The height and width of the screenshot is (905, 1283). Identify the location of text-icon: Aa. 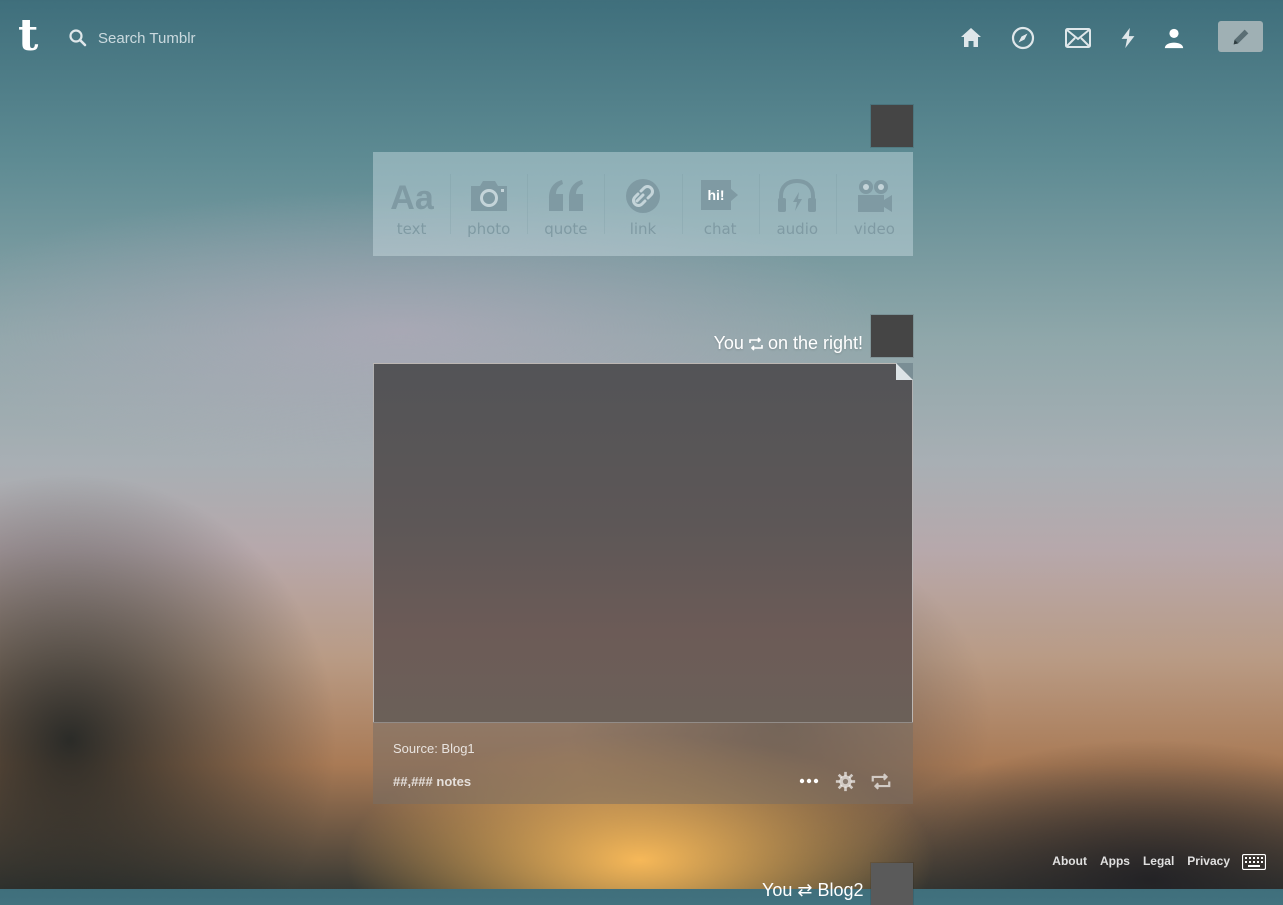
(412, 196).